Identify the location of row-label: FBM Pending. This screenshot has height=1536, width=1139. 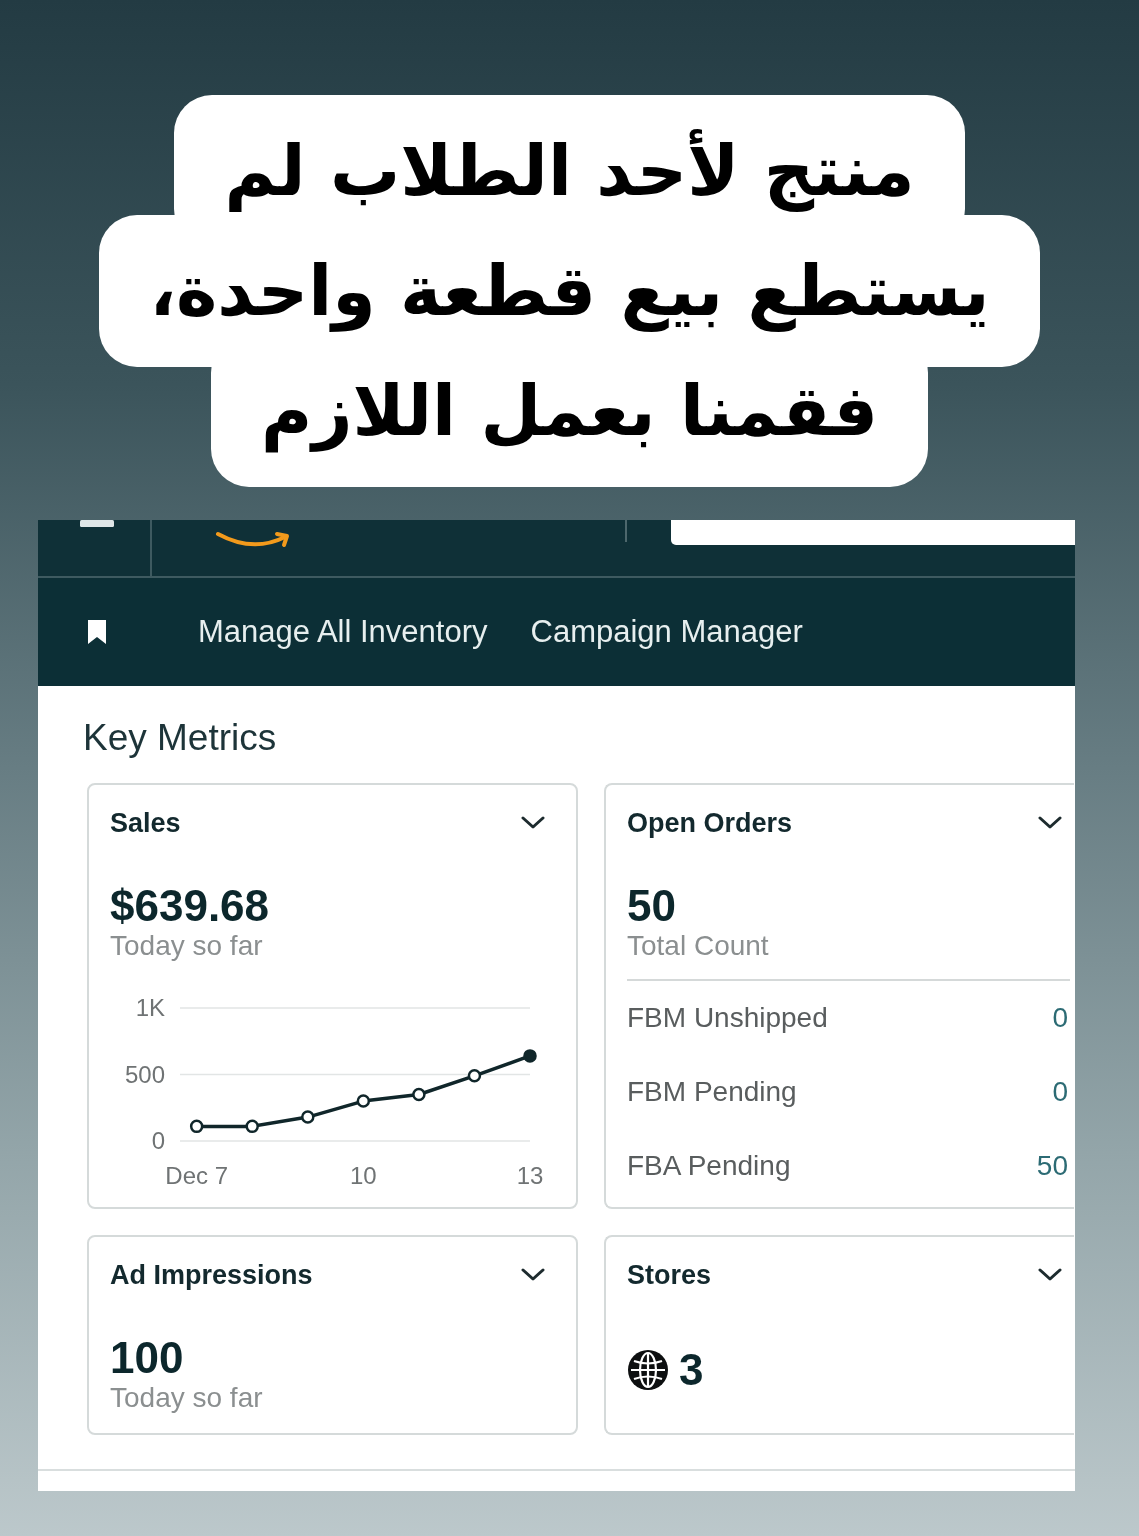
(712, 1092).